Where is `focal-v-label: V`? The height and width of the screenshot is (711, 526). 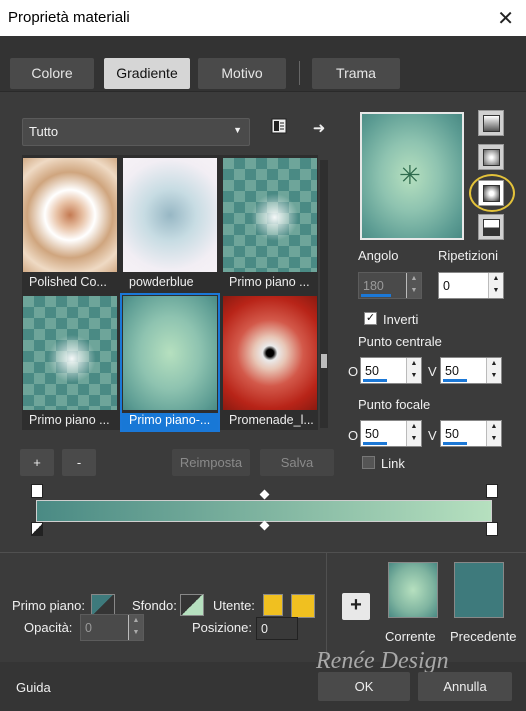
focal-v-label: V is located at coordinates (432, 435).